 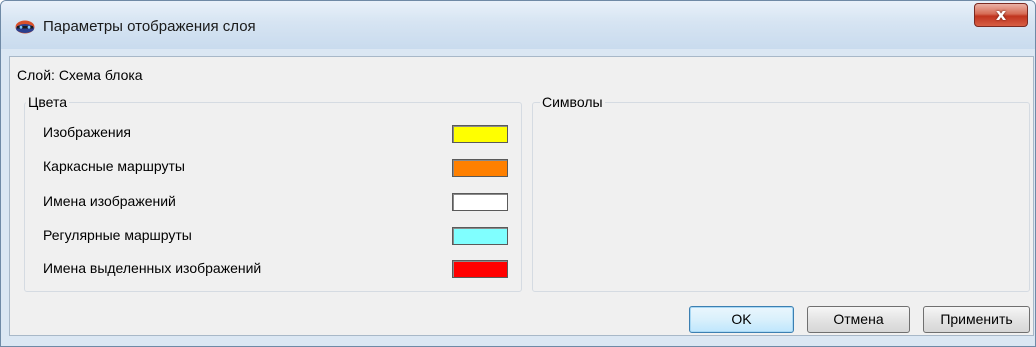 What do you see at coordinates (152, 268) in the screenshot?
I see `color-row-label-selected-image-names: Имена выделенных изображений` at bounding box center [152, 268].